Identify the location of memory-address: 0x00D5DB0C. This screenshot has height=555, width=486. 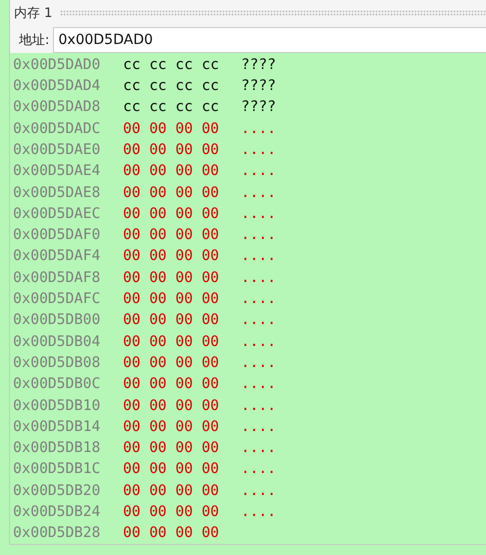
(57, 384).